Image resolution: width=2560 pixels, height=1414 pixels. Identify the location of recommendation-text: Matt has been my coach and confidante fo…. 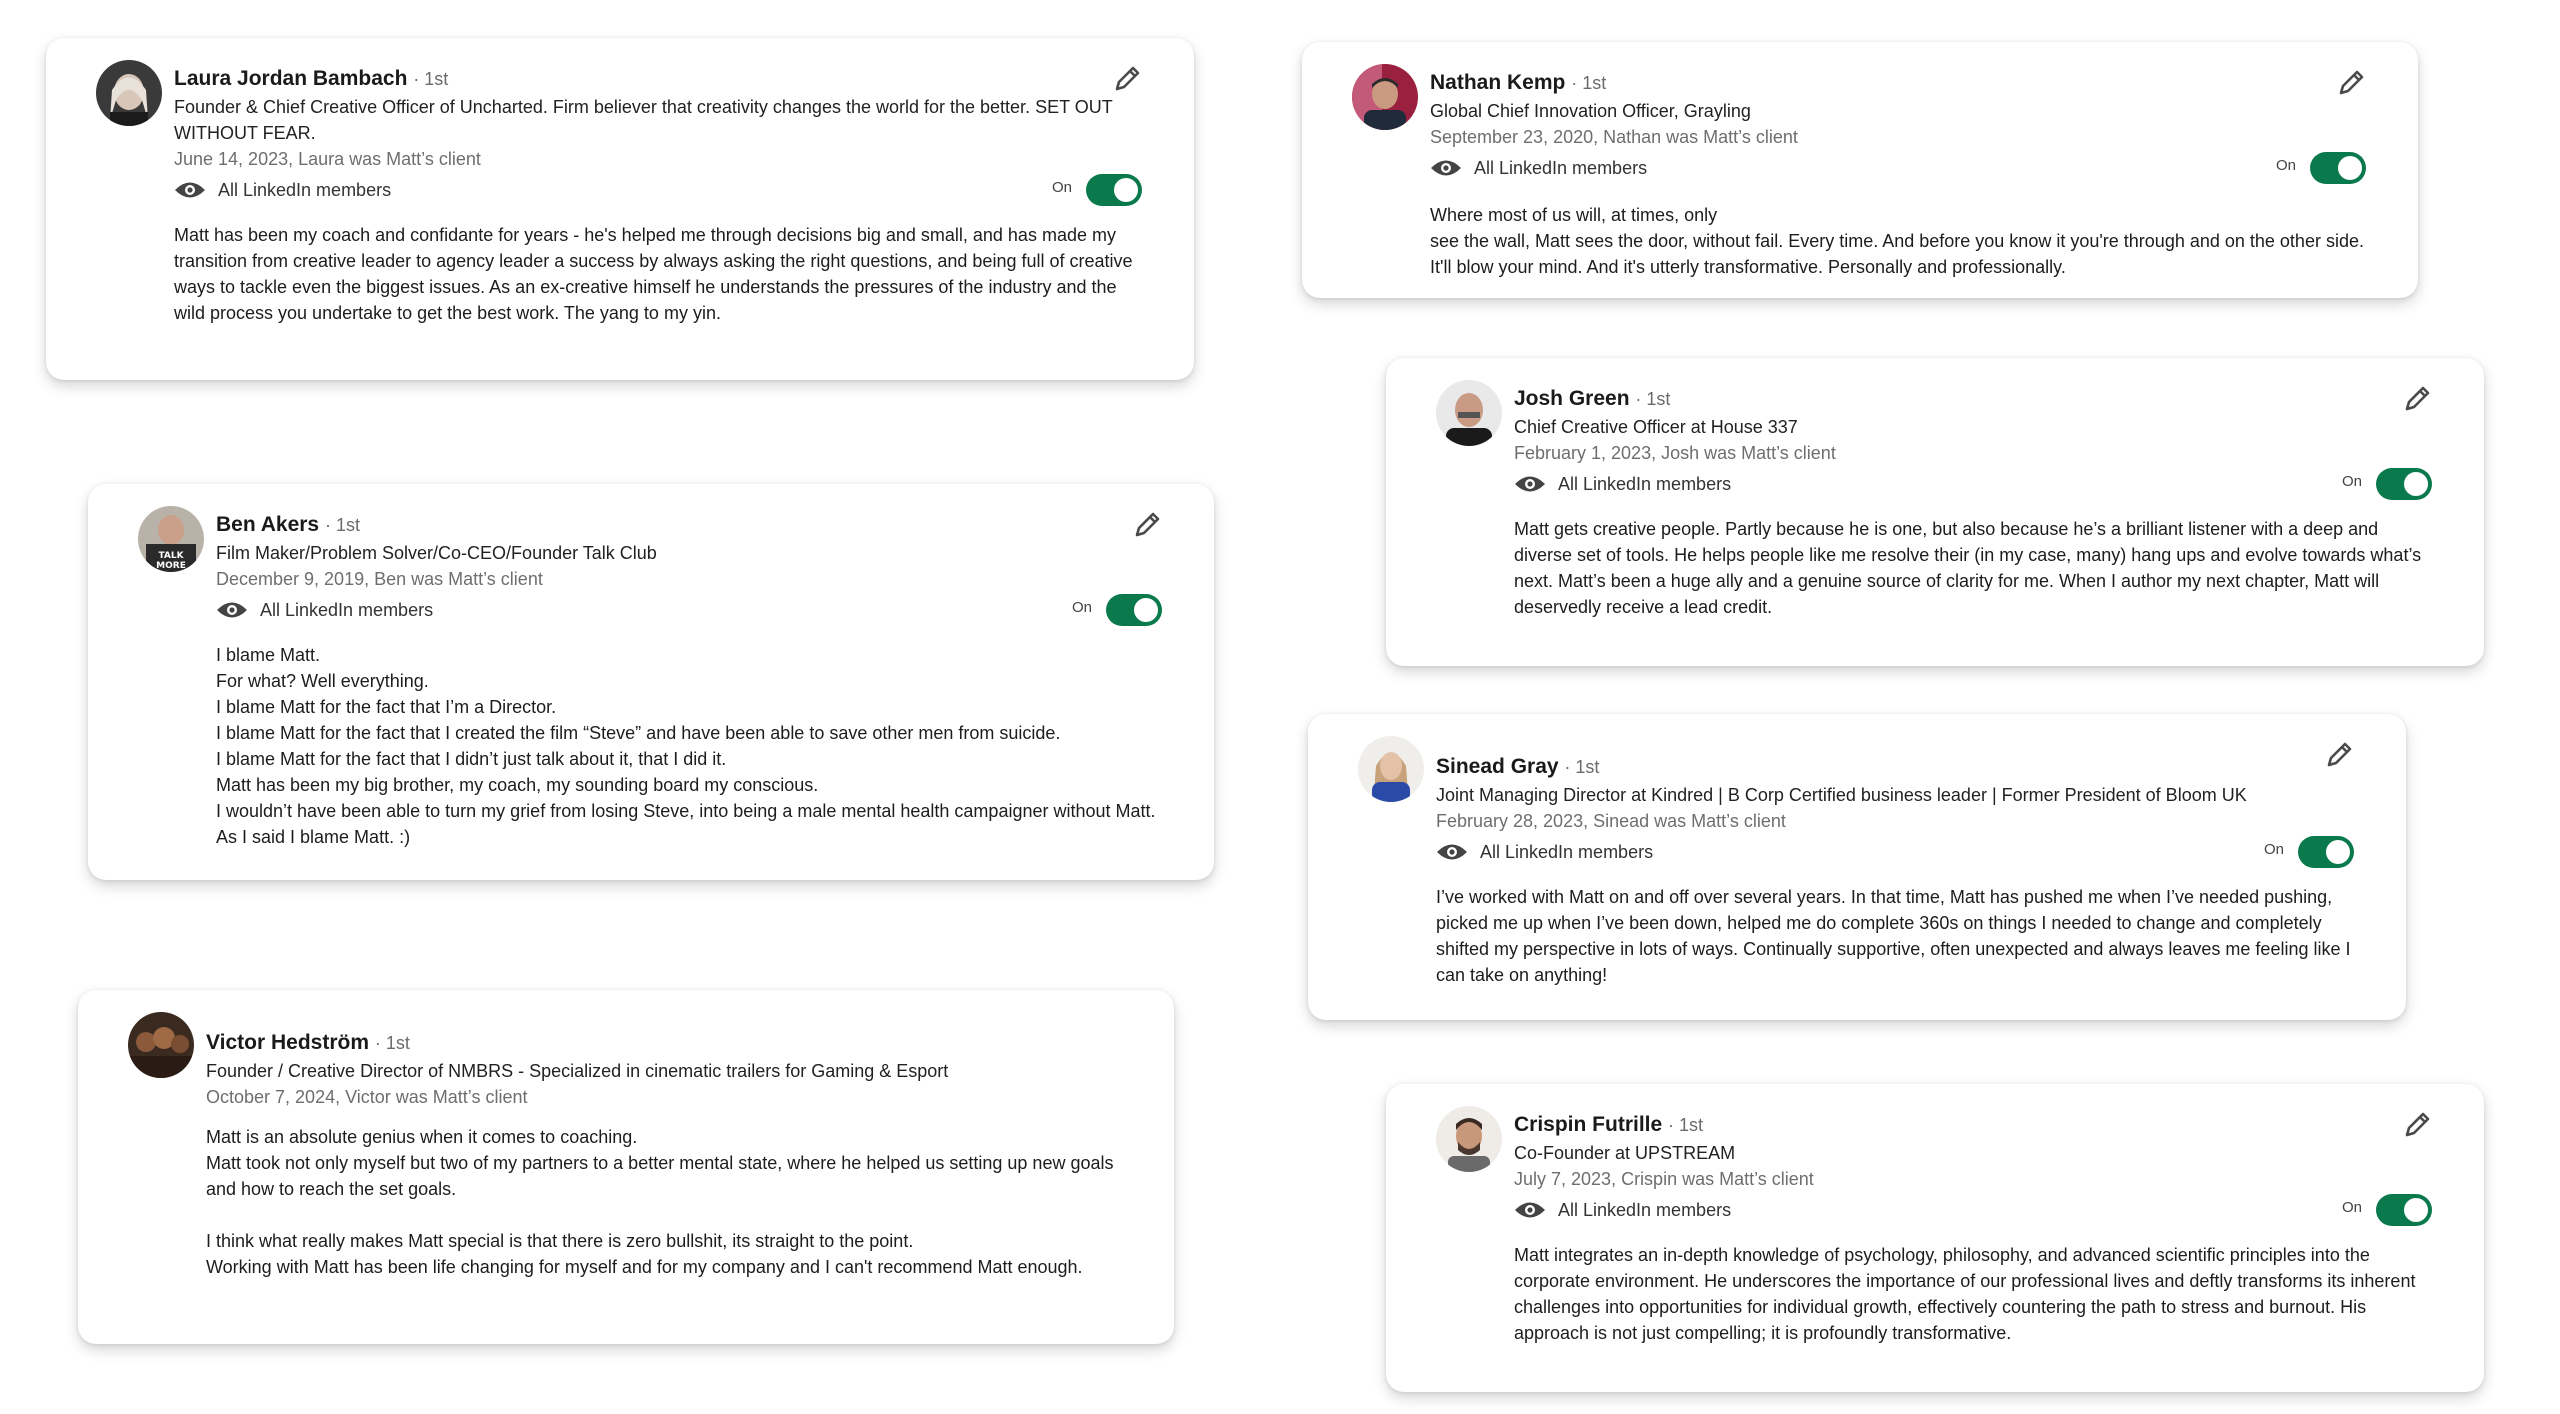
(653, 274).